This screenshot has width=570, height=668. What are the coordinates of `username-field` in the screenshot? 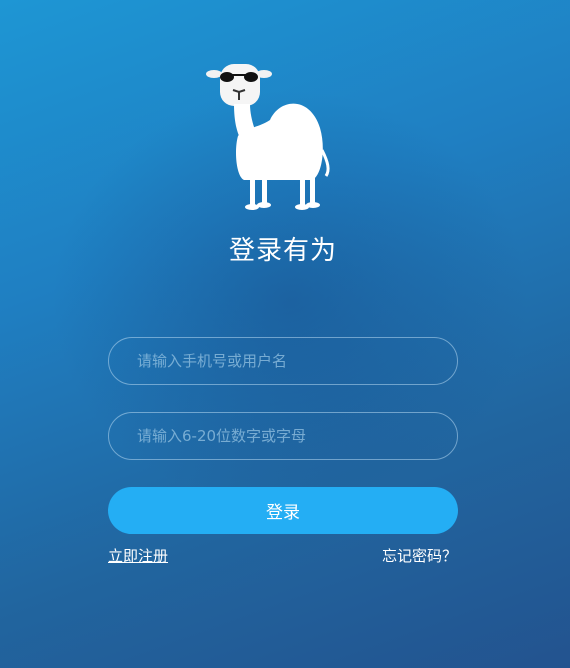 It's located at (283, 361).